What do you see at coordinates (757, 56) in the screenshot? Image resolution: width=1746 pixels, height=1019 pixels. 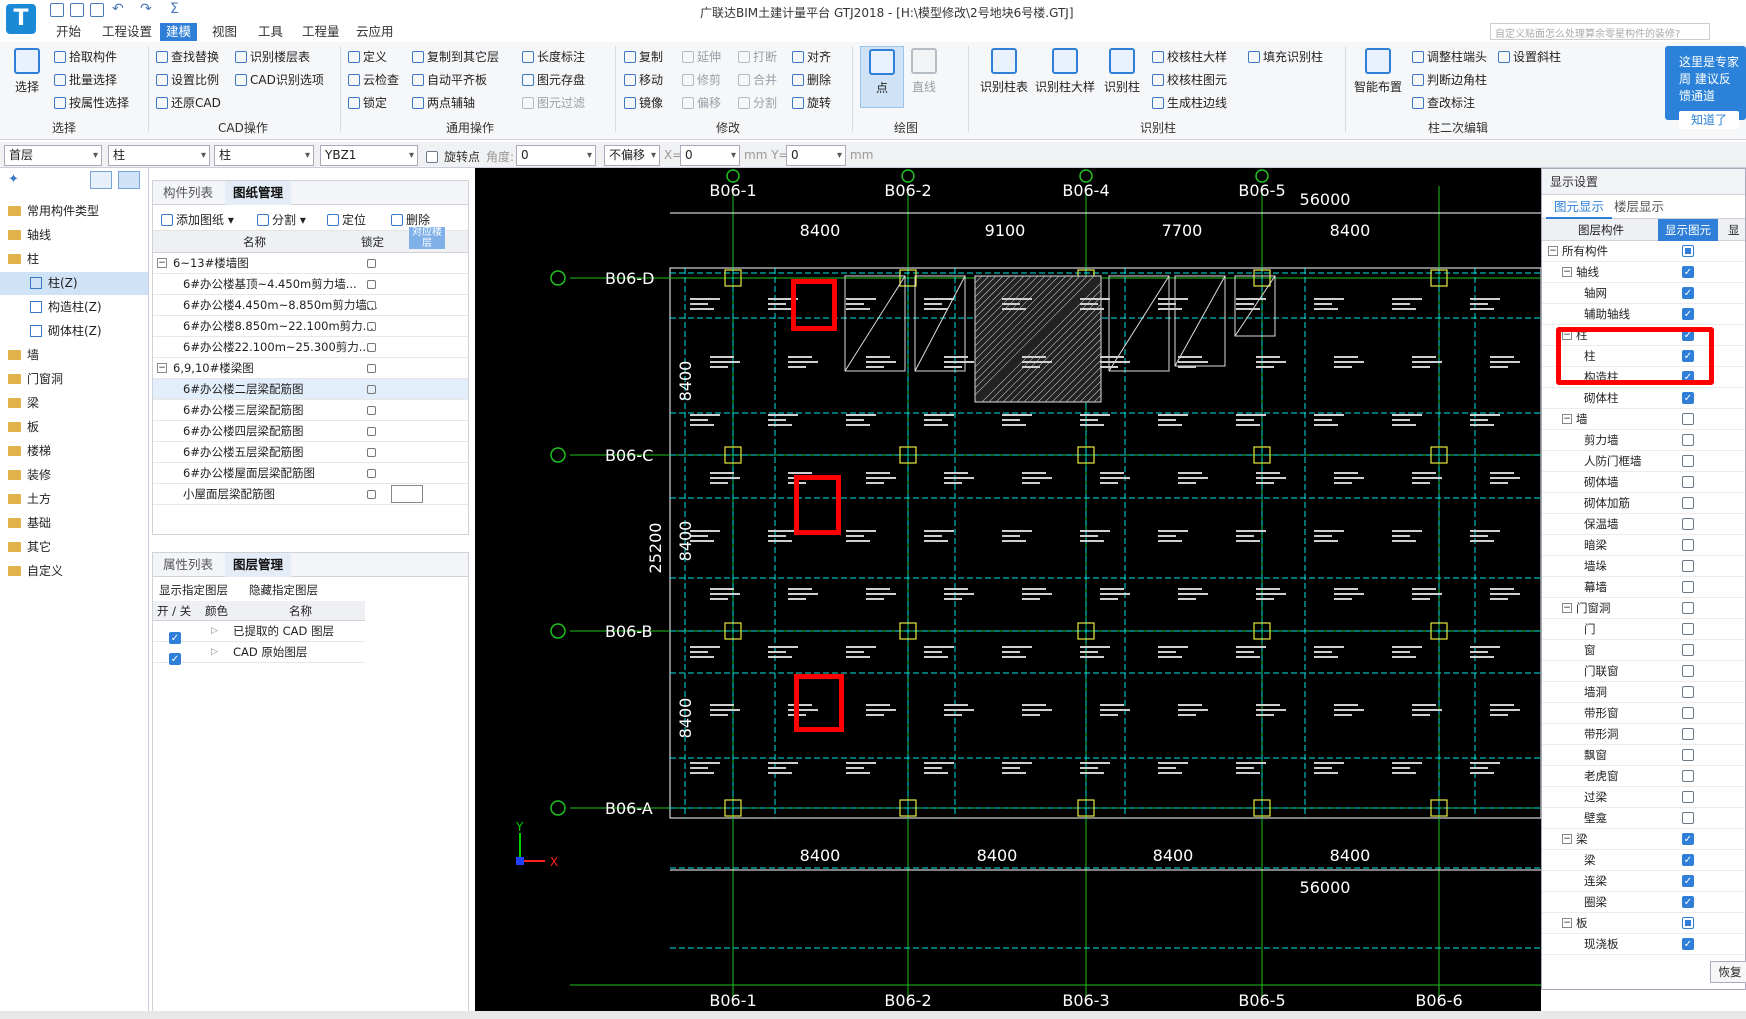 I see `break-button: 打断` at bounding box center [757, 56].